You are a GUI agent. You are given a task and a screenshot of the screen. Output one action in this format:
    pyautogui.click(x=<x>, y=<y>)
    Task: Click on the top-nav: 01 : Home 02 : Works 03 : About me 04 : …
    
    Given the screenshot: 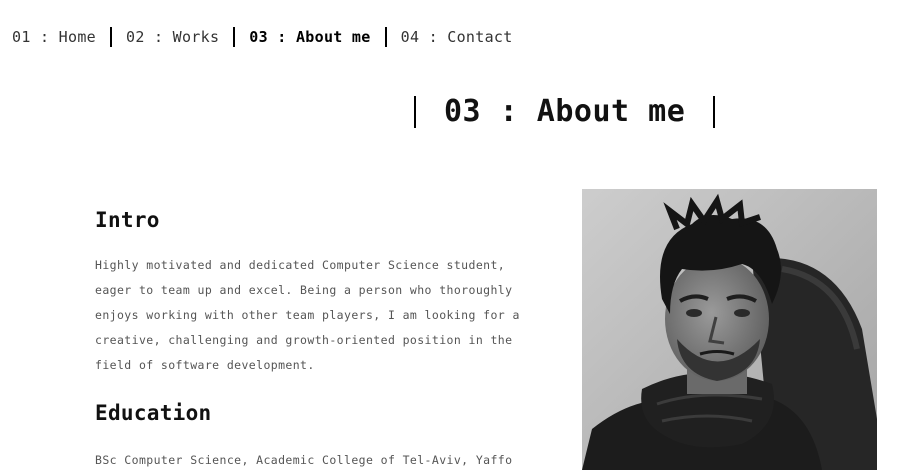 What is the action you would take?
    pyautogui.click(x=269, y=37)
    